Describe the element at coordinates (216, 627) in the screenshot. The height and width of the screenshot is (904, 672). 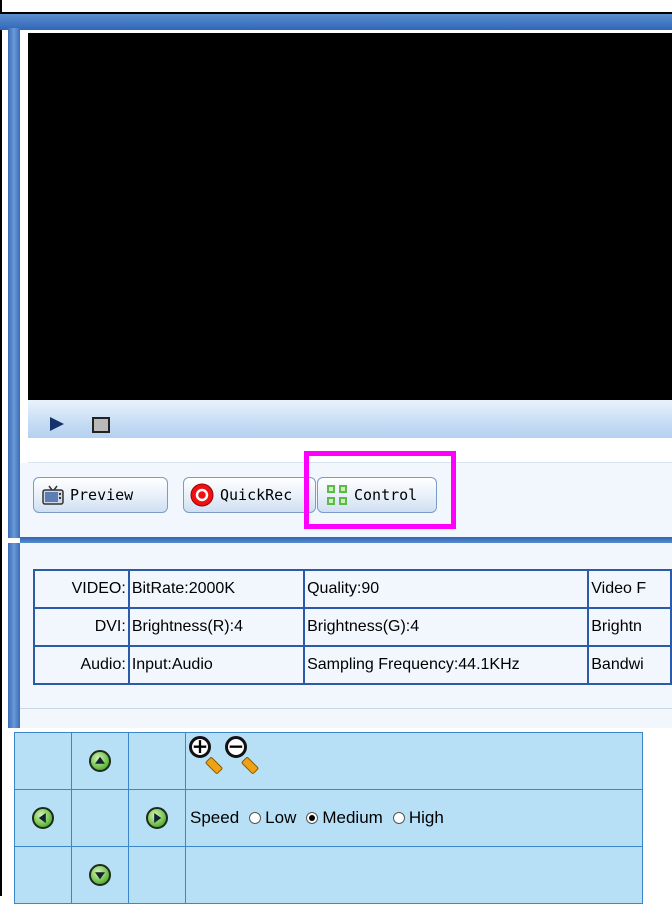
I see `table-cell: Brightness(R):4` at that location.